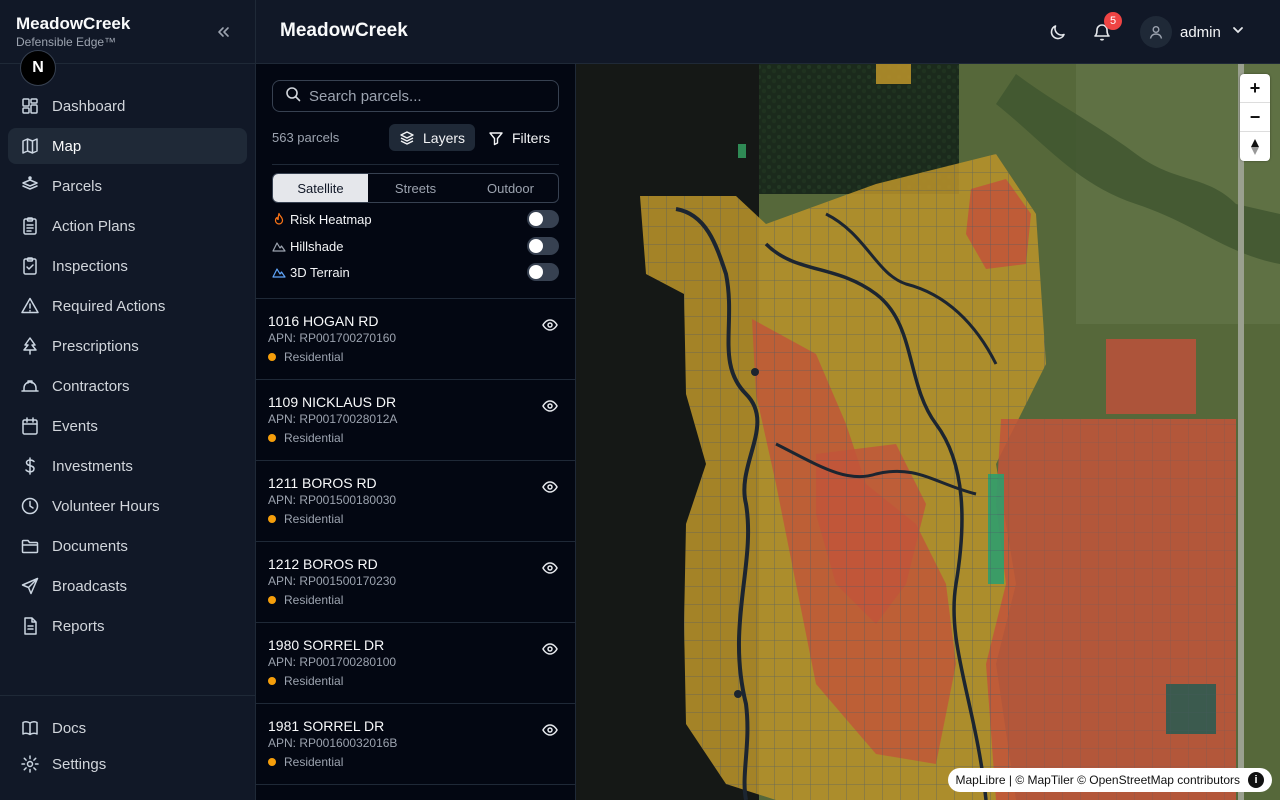 Image resolution: width=1280 pixels, height=800 pixels. Describe the element at coordinates (67, 146) in the screenshot. I see `sidebar-item-label: Map` at that location.